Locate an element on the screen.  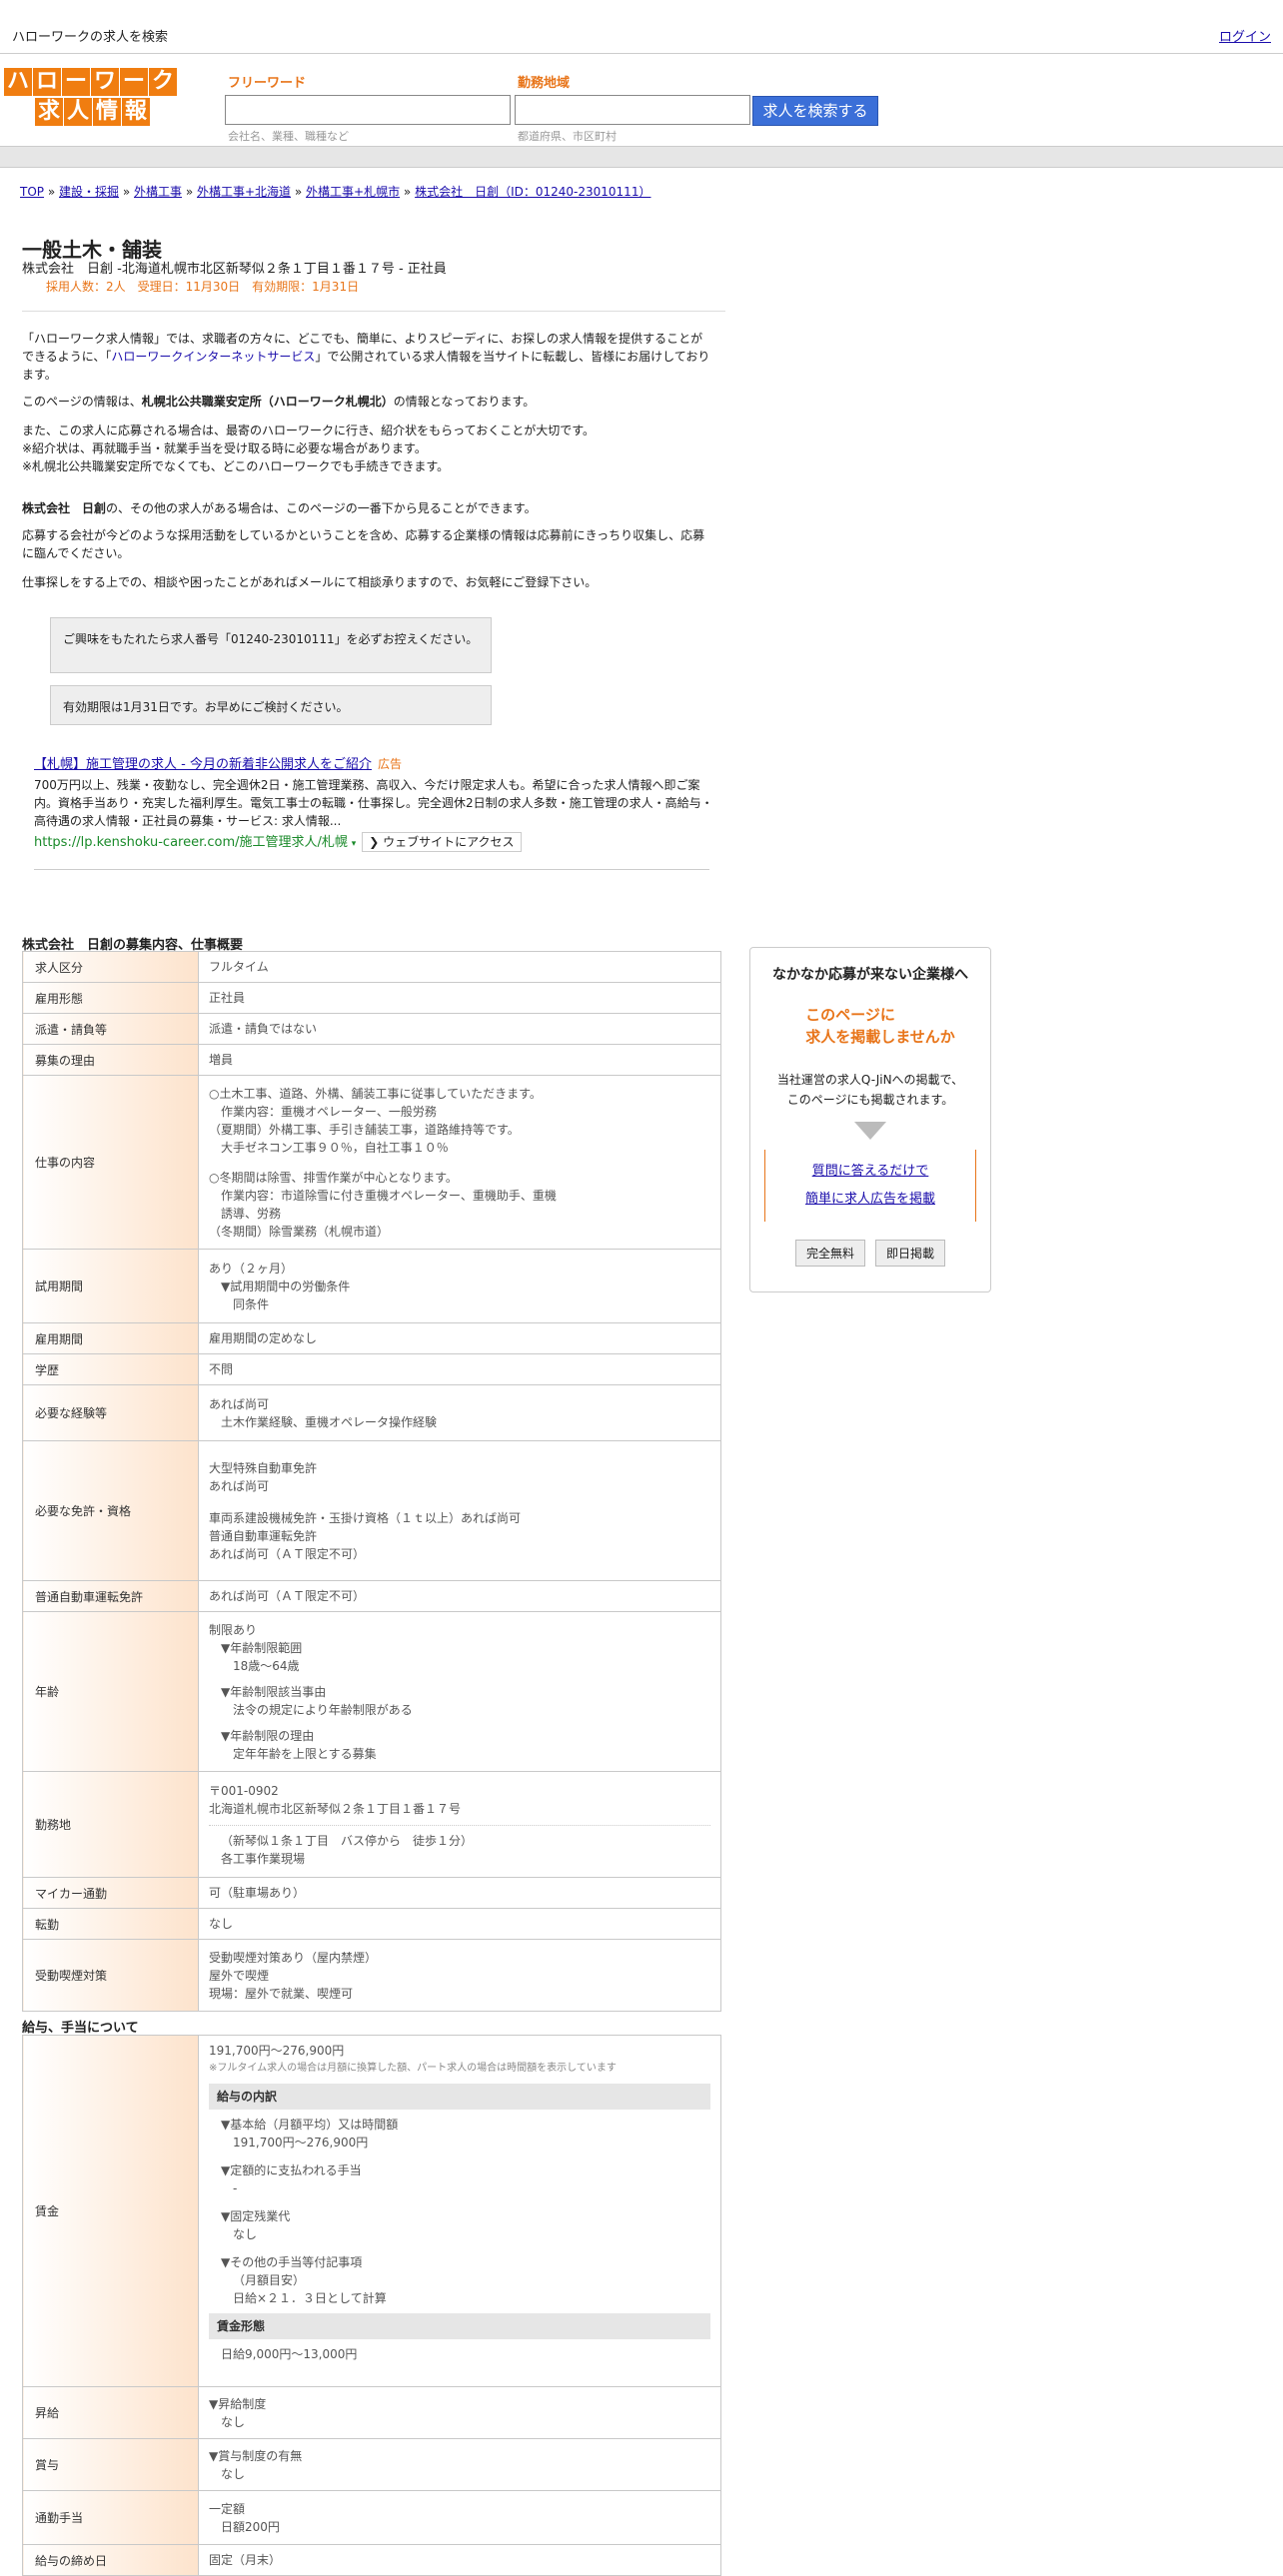
logo-char: ク is located at coordinates (163, 82).